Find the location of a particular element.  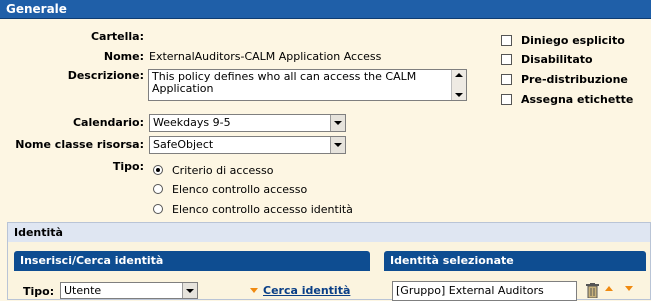

assign-labels-label: Assegna etichette is located at coordinates (577, 99).